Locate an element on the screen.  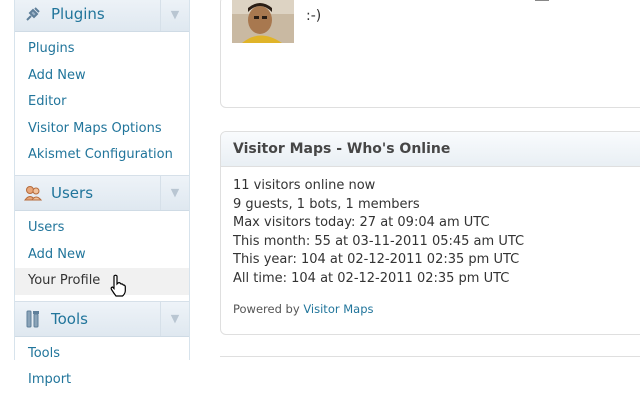
sidebar-item-visitor-maps-options: Visitor Maps Options is located at coordinates (102, 129).